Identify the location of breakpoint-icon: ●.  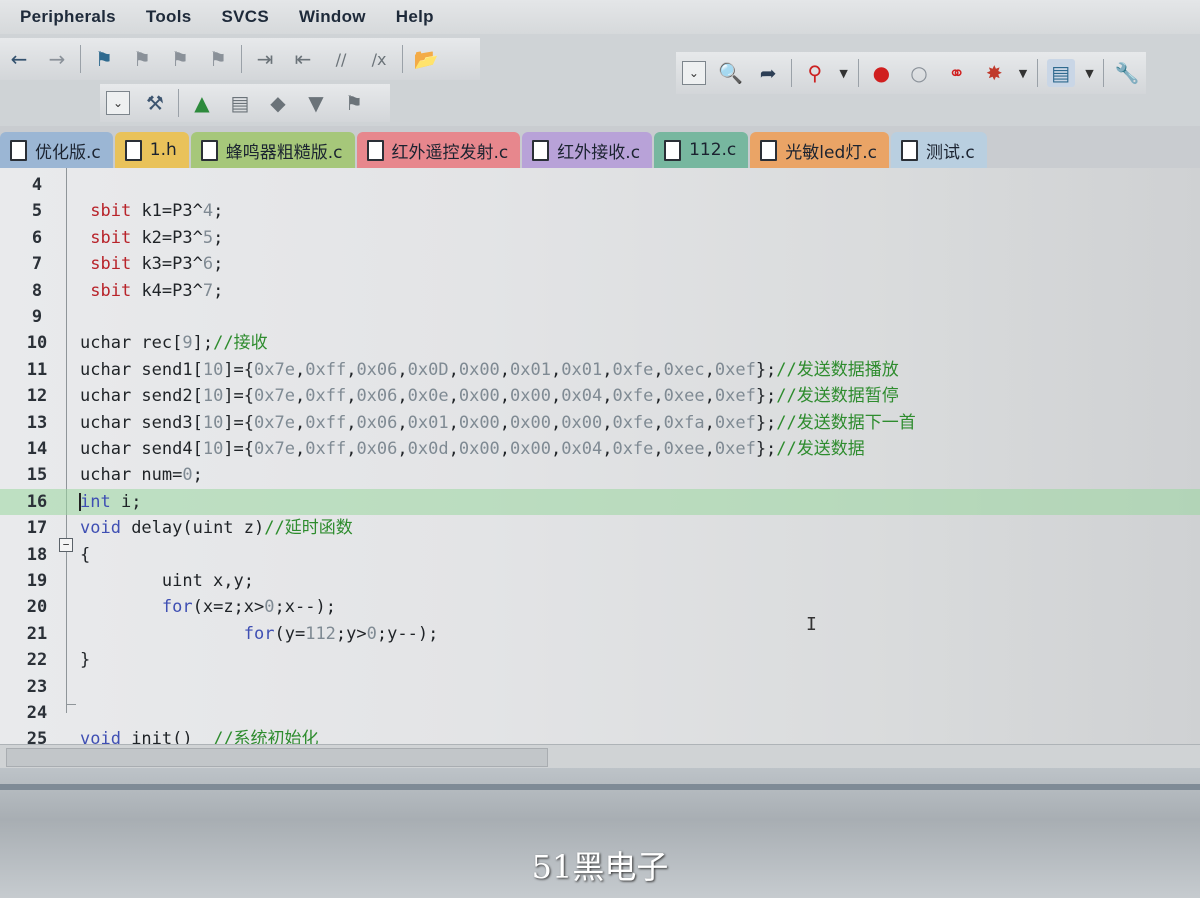
(881, 73).